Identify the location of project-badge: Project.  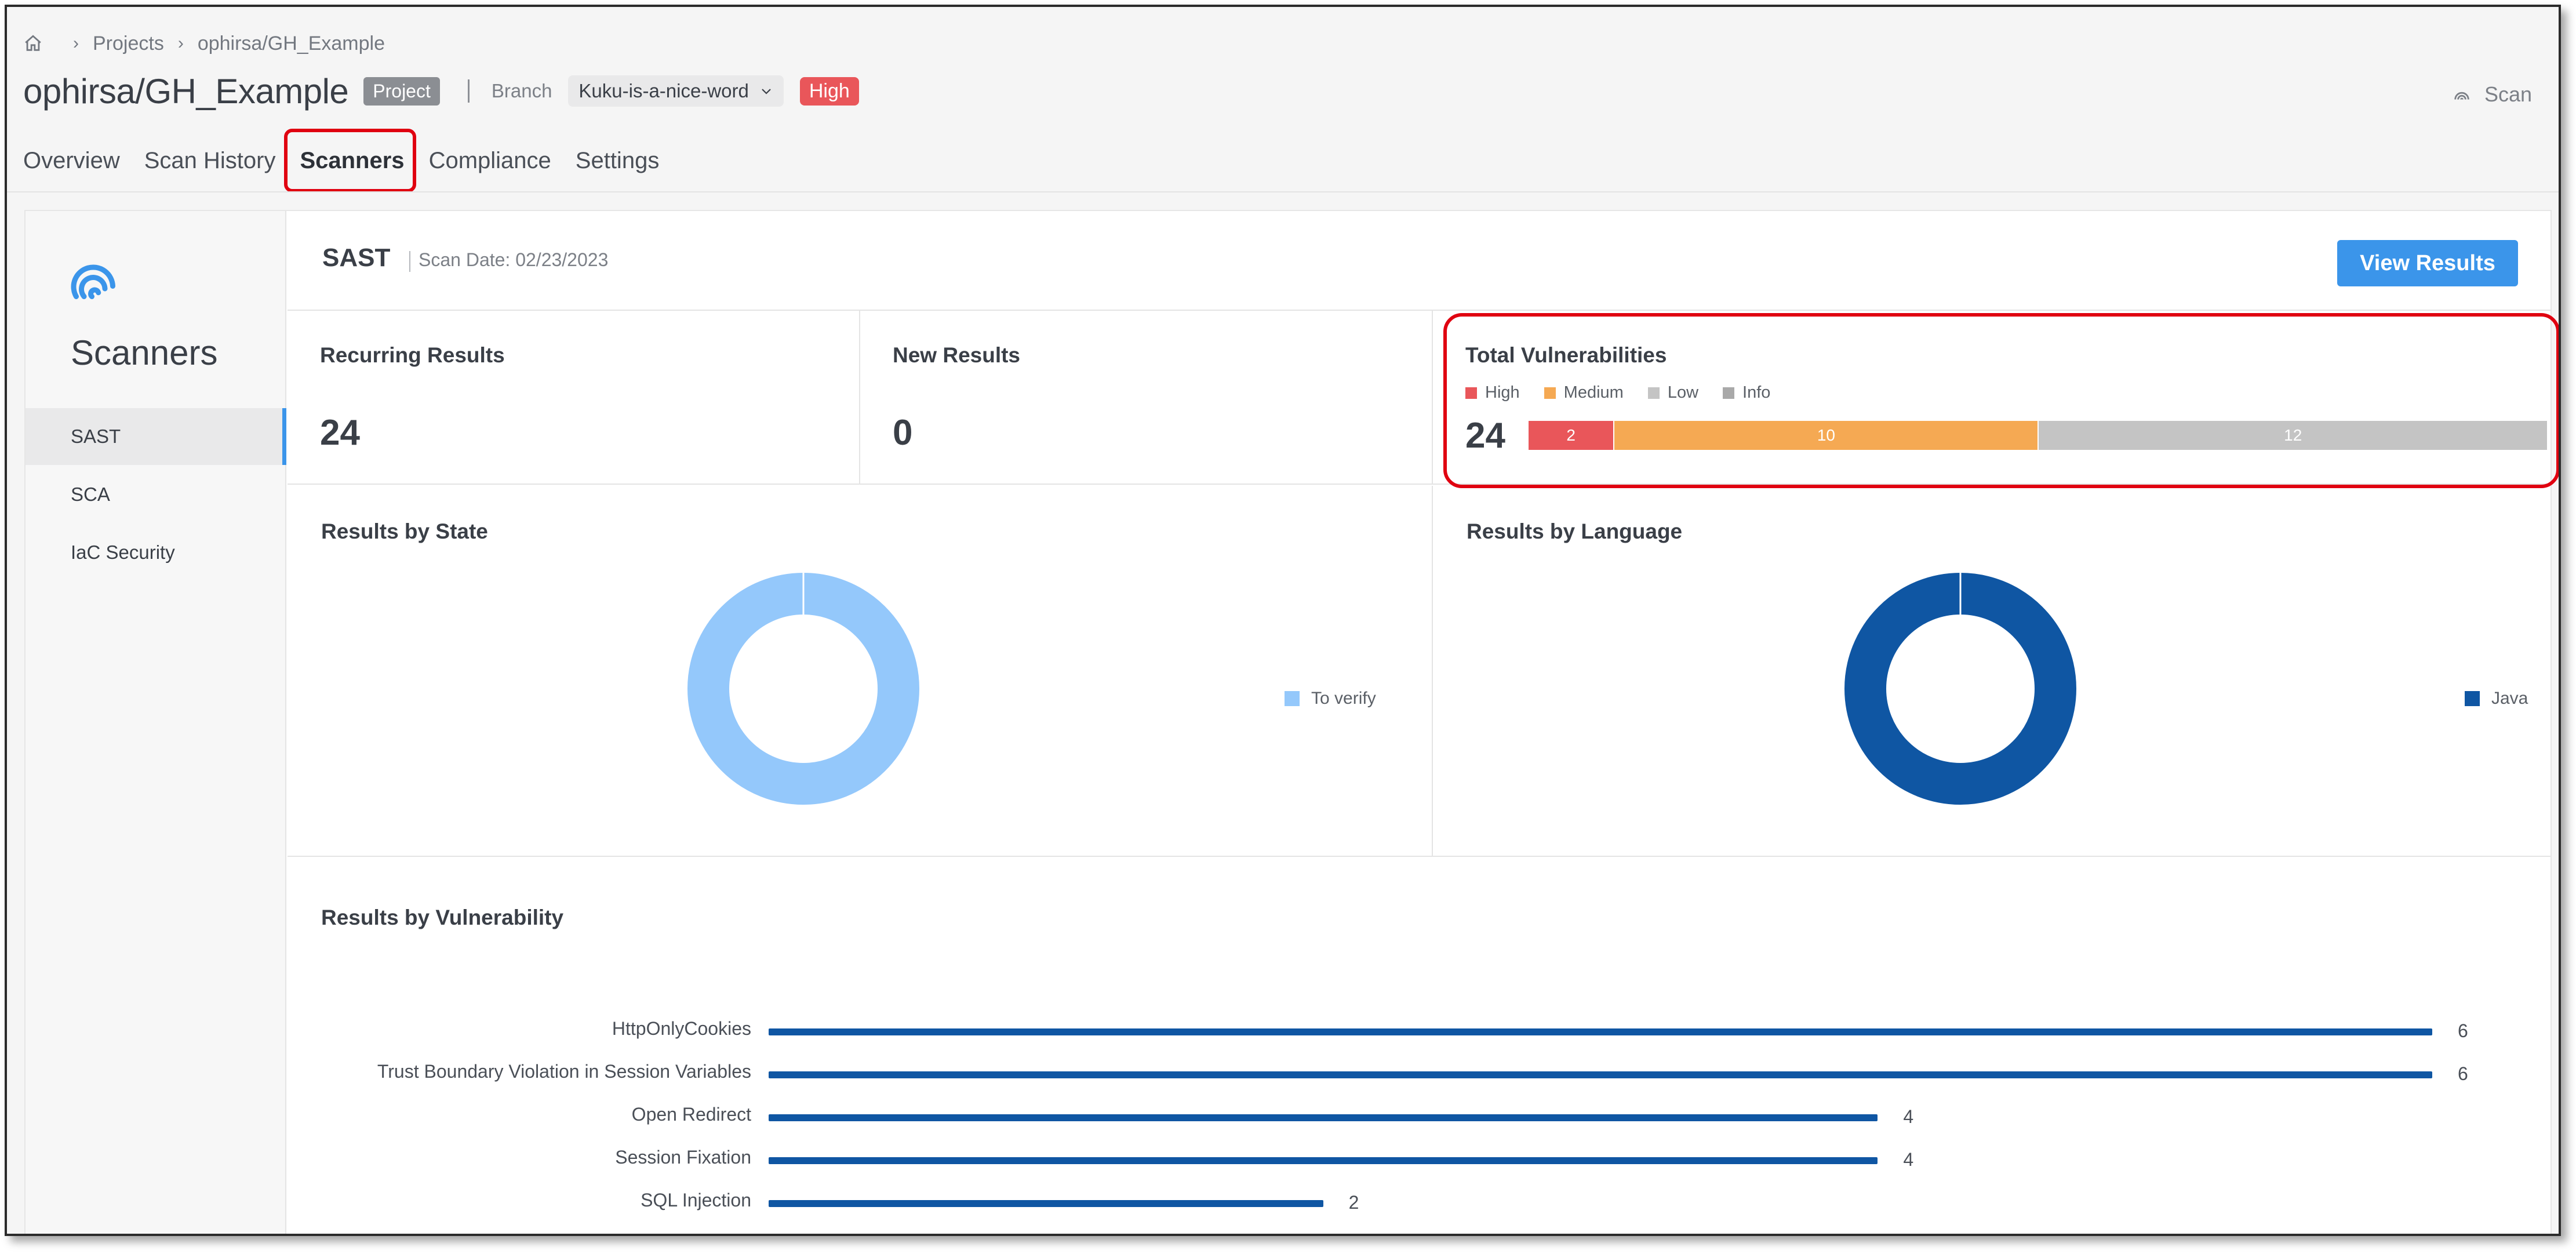
(401, 91).